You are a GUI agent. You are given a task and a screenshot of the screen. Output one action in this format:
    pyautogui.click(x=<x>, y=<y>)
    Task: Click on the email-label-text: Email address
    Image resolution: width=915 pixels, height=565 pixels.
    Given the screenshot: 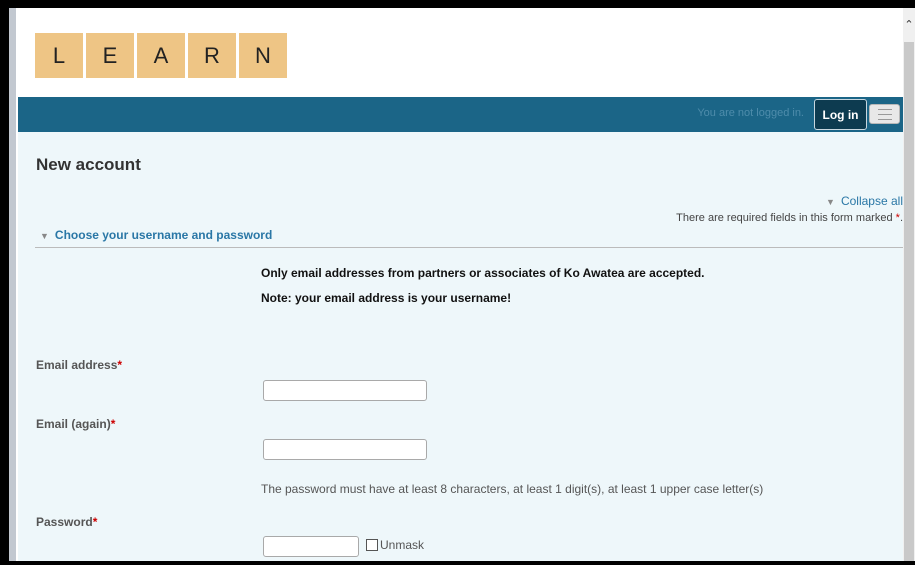 What is the action you would take?
    pyautogui.click(x=77, y=365)
    